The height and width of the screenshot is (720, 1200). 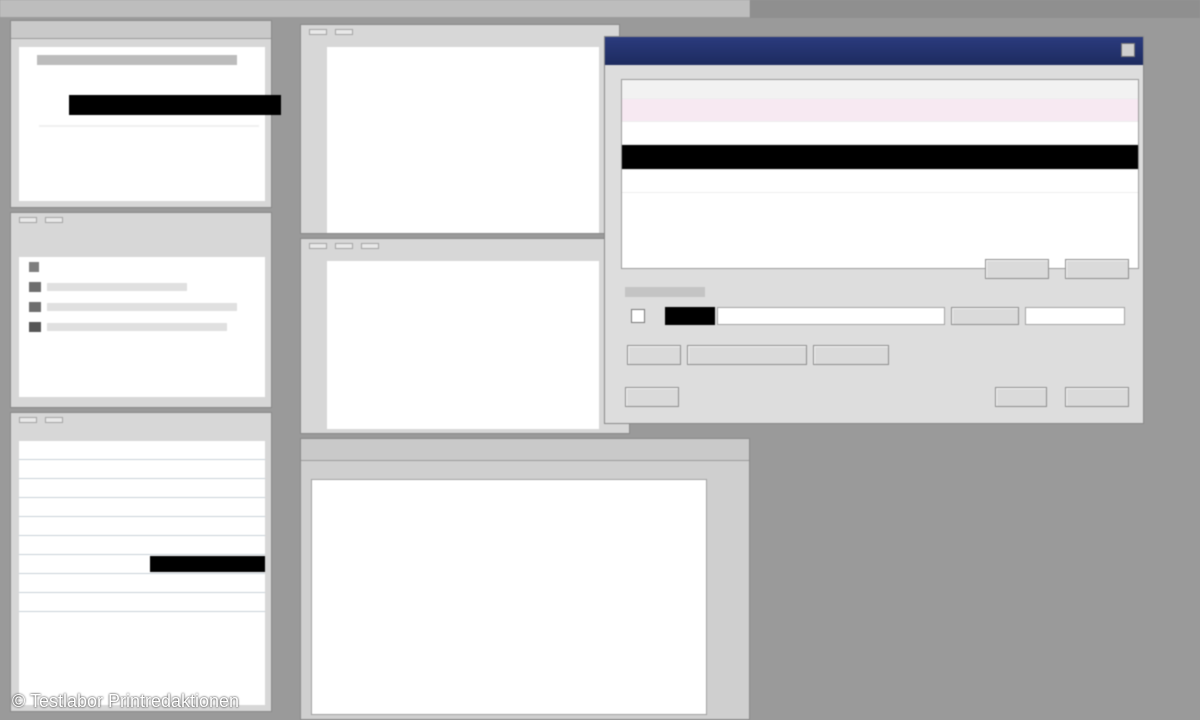 What do you see at coordinates (137, 60) in the screenshot?
I see `tree-header` at bounding box center [137, 60].